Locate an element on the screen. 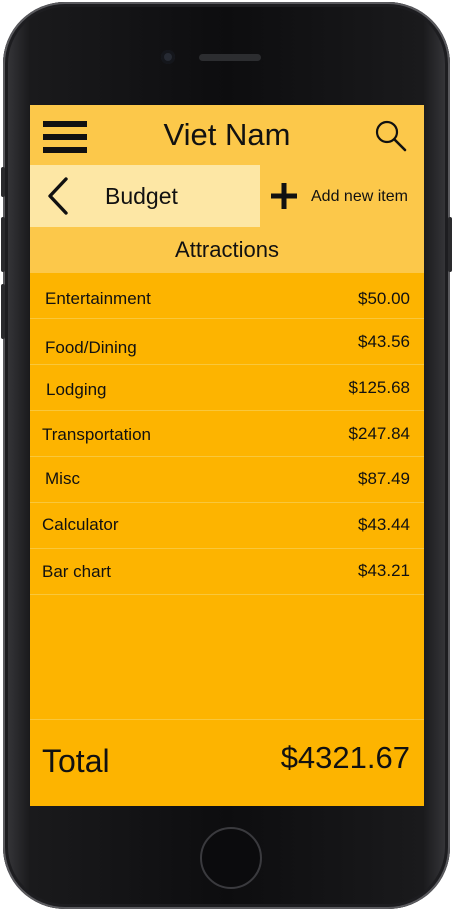 The height and width of the screenshot is (912, 453). mute-switch is located at coordinates (3, 182).